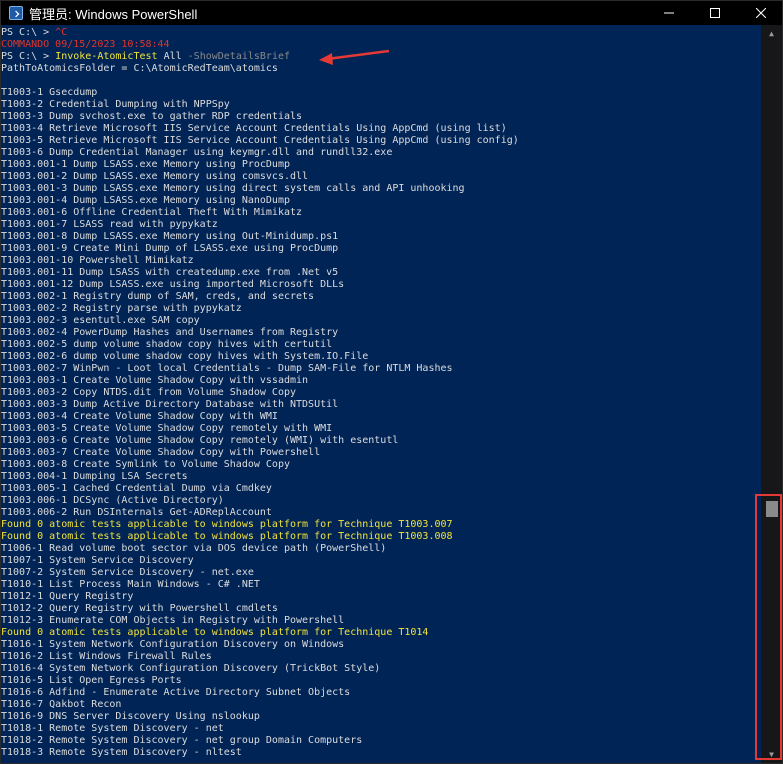 The image size is (783, 764). Describe the element at coordinates (121, 308) in the screenshot. I see `console-line: T1003.002-2 Registry parse with pypykatz` at that location.